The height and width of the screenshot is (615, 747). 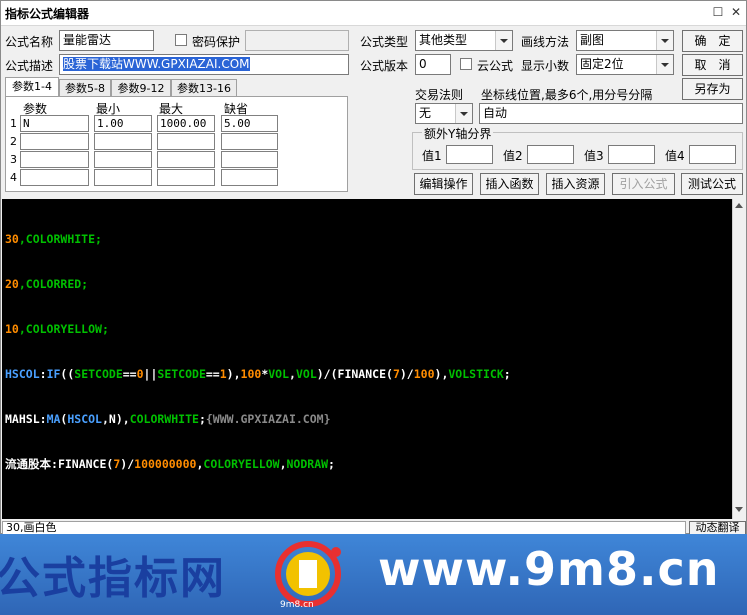 I want to click on editor-scrollbar, so click(x=739, y=359).